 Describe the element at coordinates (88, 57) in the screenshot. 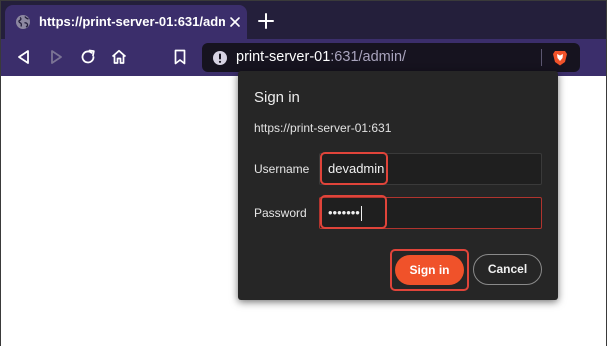

I see `reload-icon` at that location.